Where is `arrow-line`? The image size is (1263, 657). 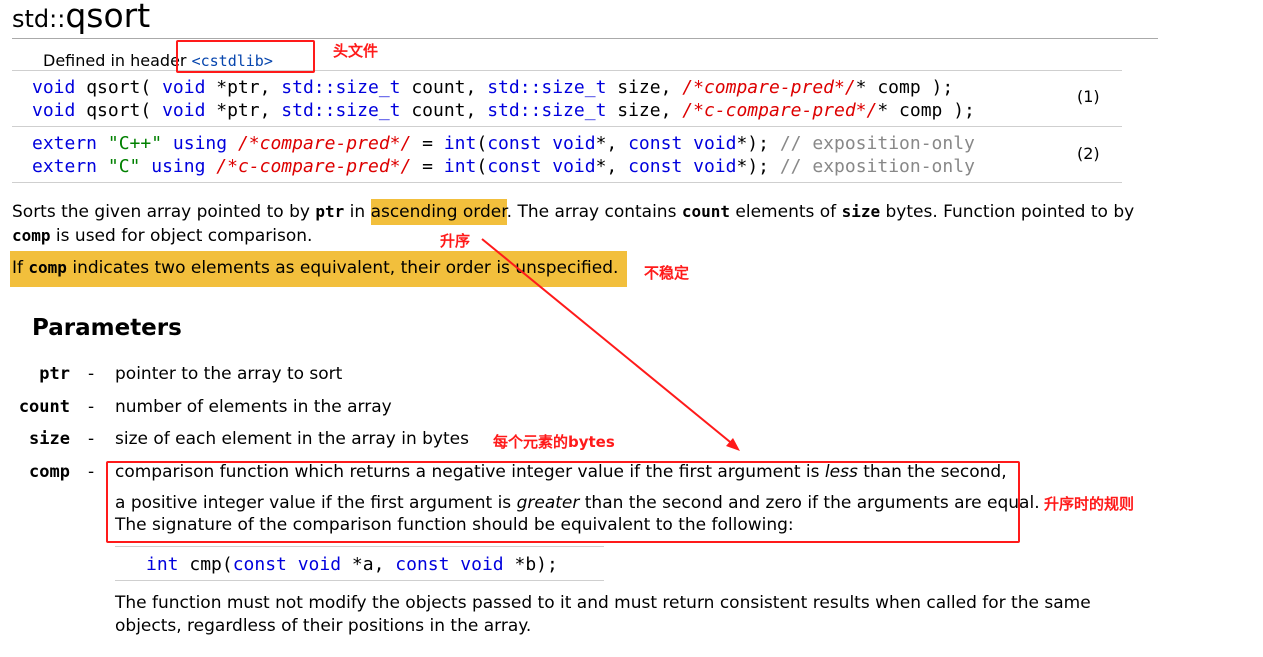 arrow-line is located at coordinates (608, 342).